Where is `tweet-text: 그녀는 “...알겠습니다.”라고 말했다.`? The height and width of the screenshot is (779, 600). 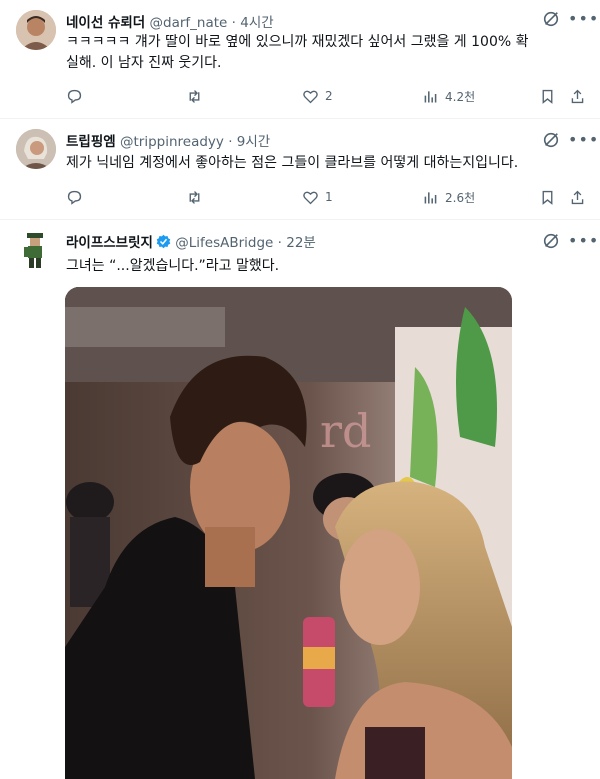
tweet-text: 그녀는 “...알겠습니다.”라고 말했다. is located at coordinates (326, 266).